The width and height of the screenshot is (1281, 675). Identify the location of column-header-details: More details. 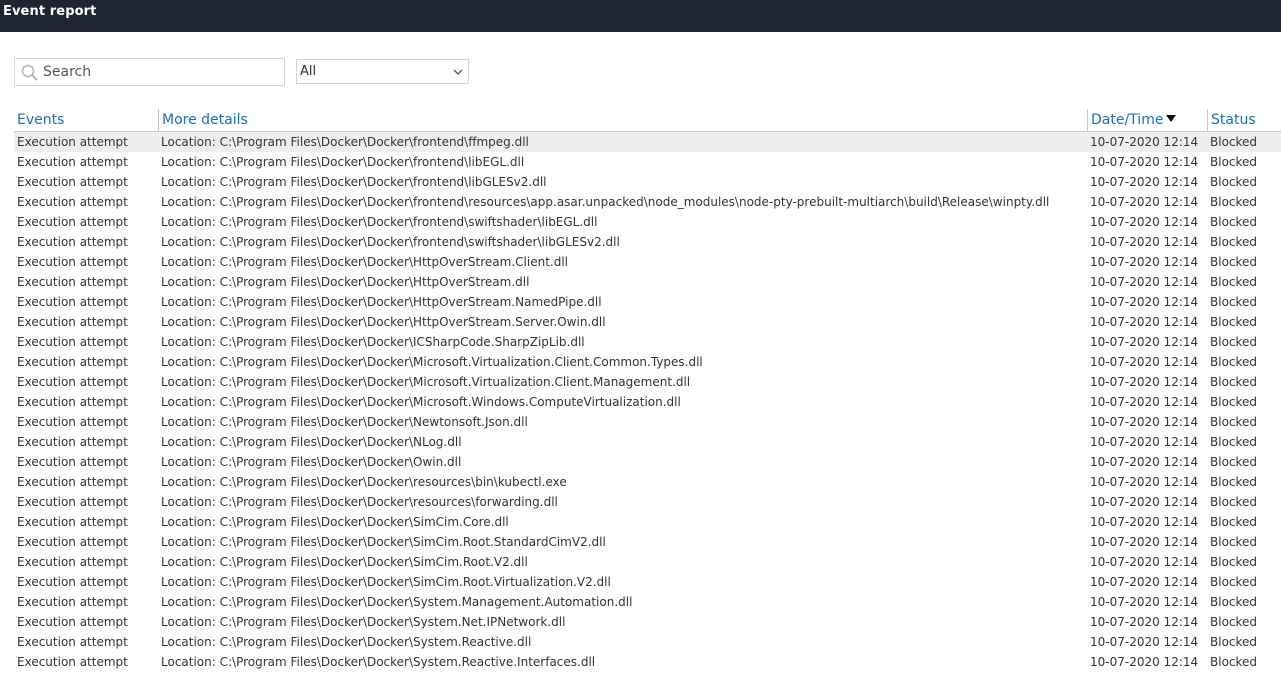
(622, 120).